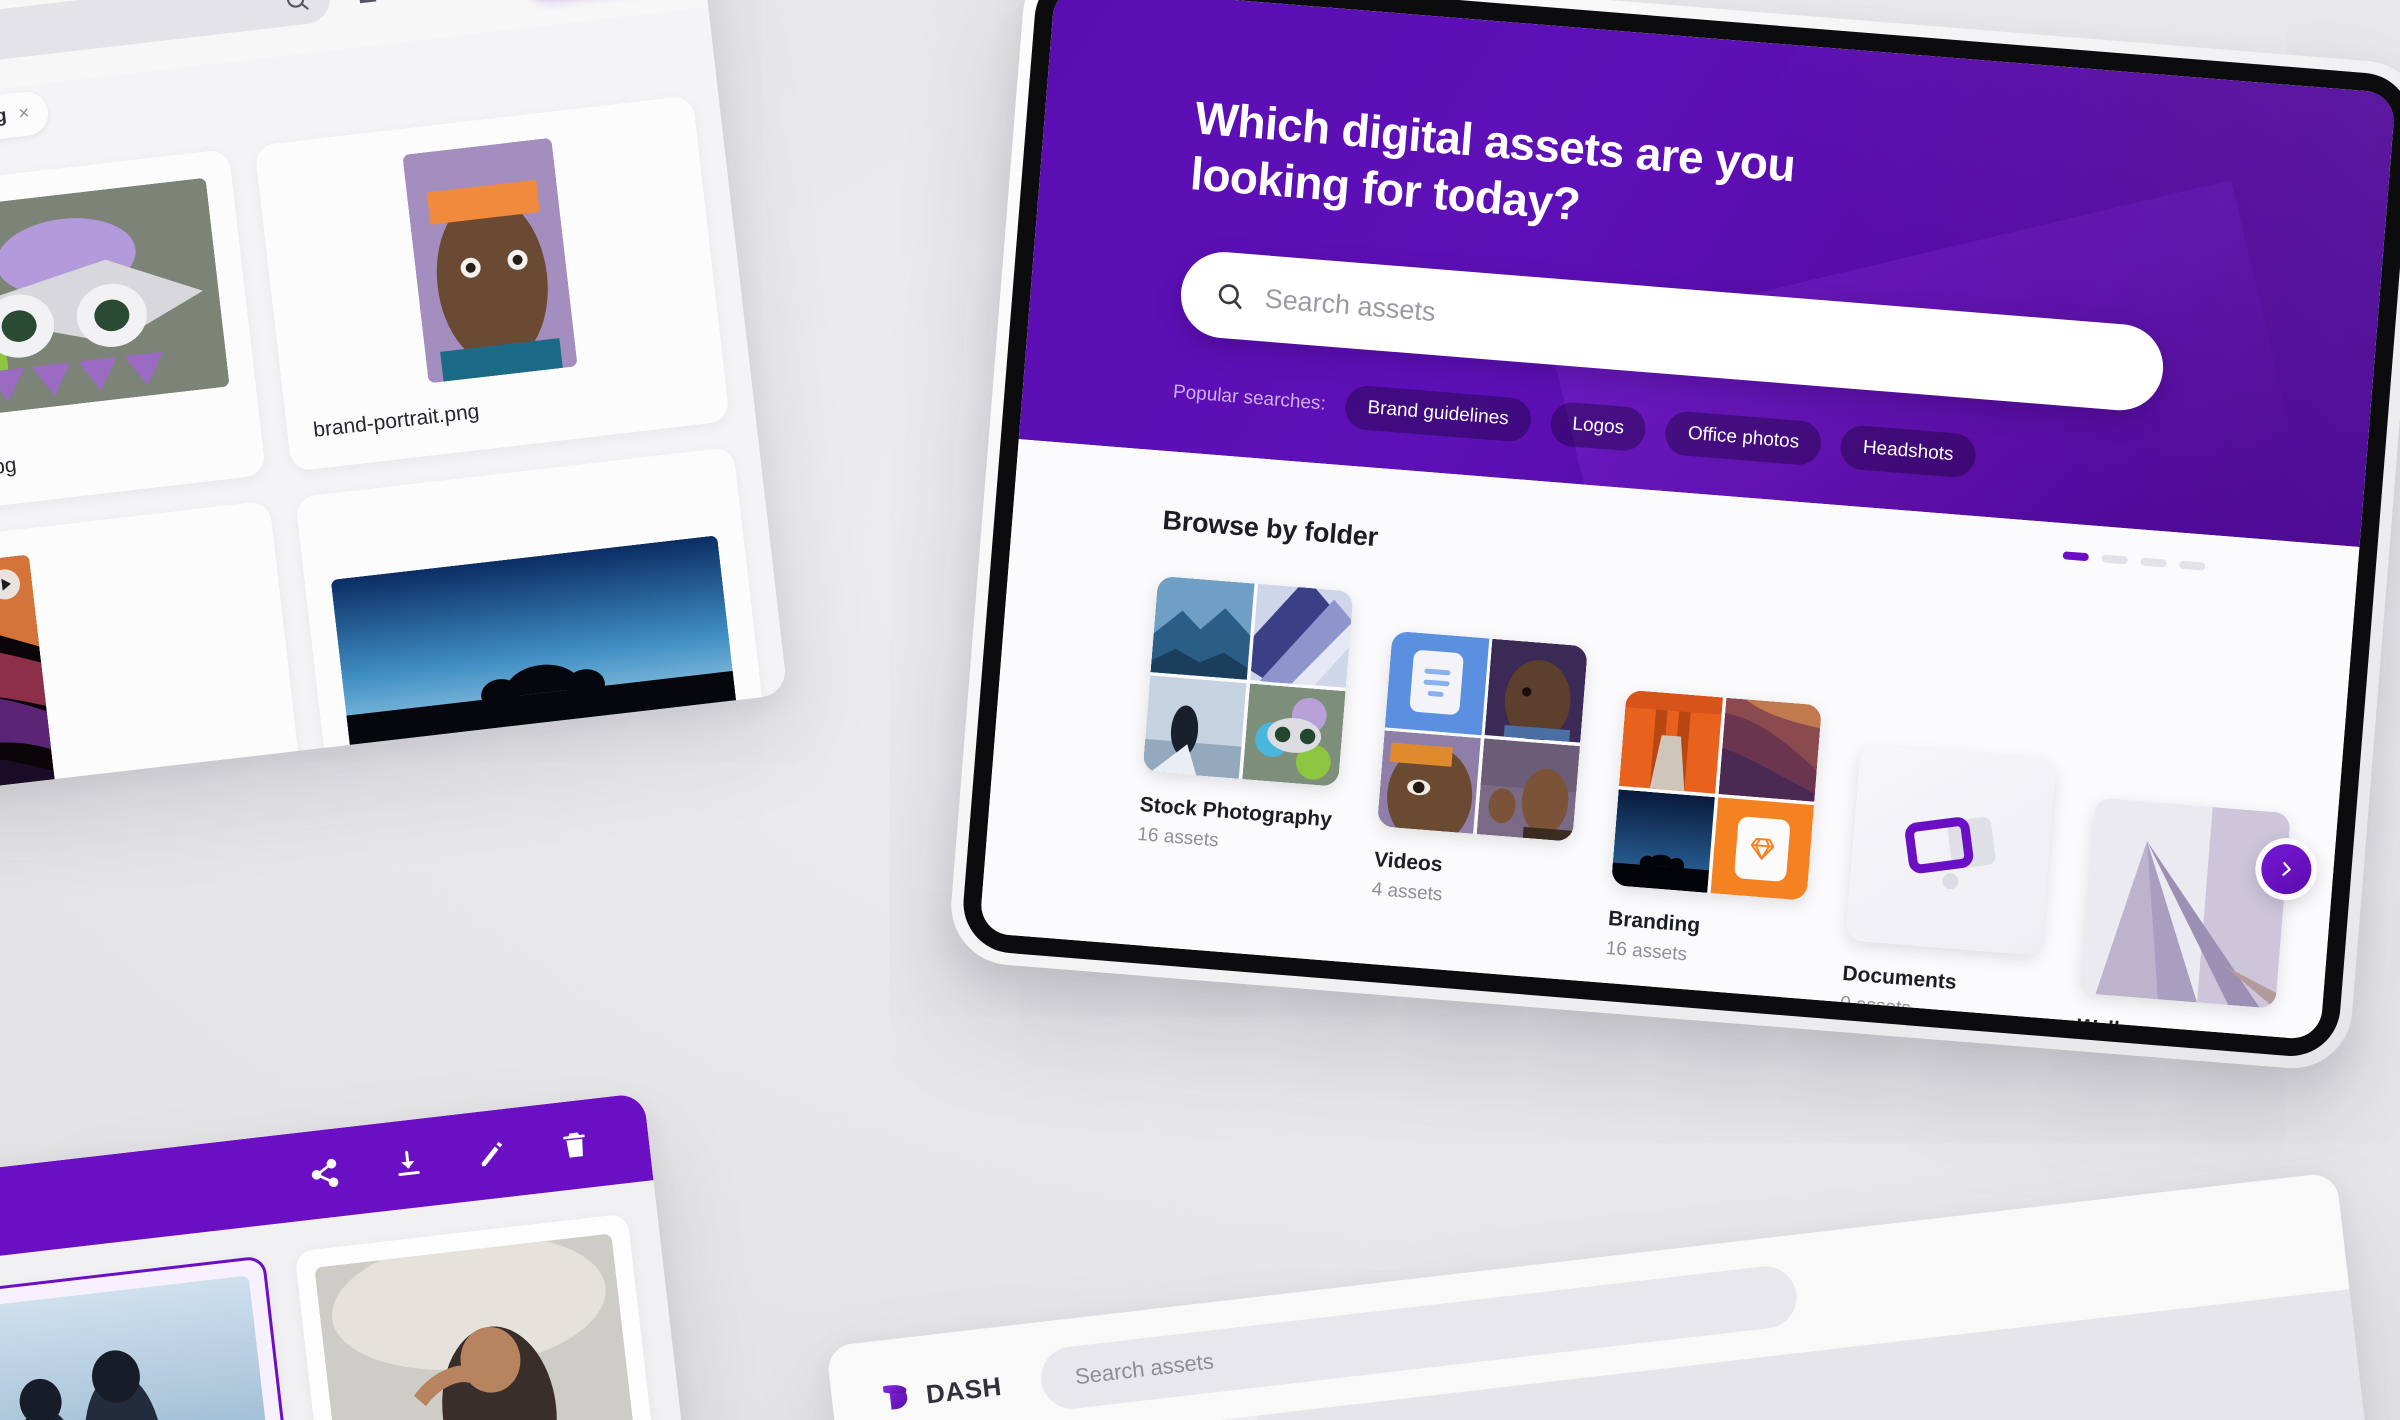 The image size is (2400, 1420). What do you see at coordinates (1249, 398) in the screenshot?
I see `popular-searches-label: Popular searches:` at bounding box center [1249, 398].